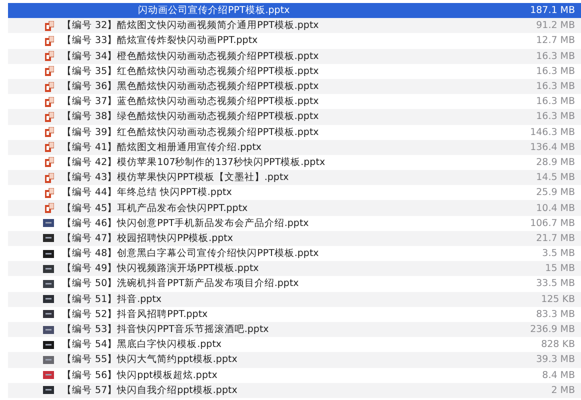 This screenshot has width=581, height=400. What do you see at coordinates (190, 132) in the screenshot?
I see `file-name: 【编号 39】红色酷炫快闪动画动态视频介绍PPT模板.pptx` at bounding box center [190, 132].